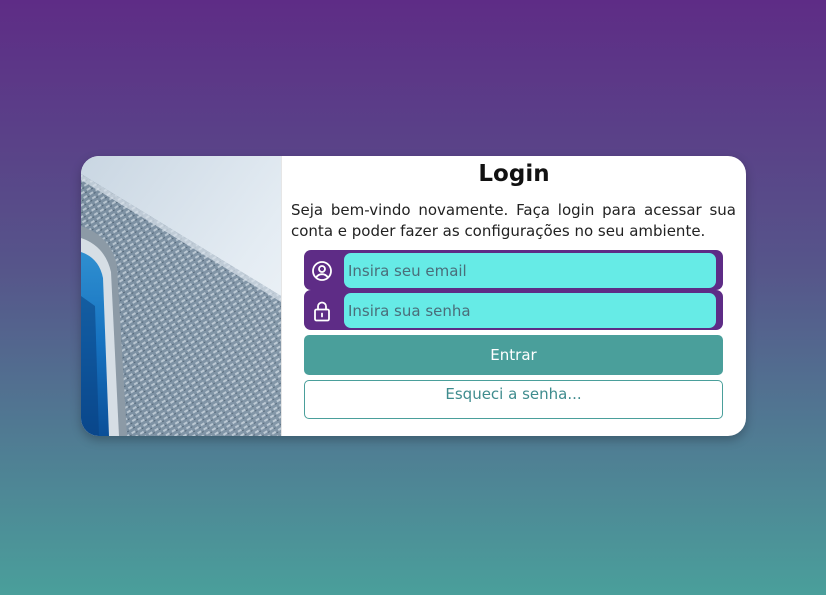  Describe the element at coordinates (514, 174) in the screenshot. I see `page-title: Login` at that location.